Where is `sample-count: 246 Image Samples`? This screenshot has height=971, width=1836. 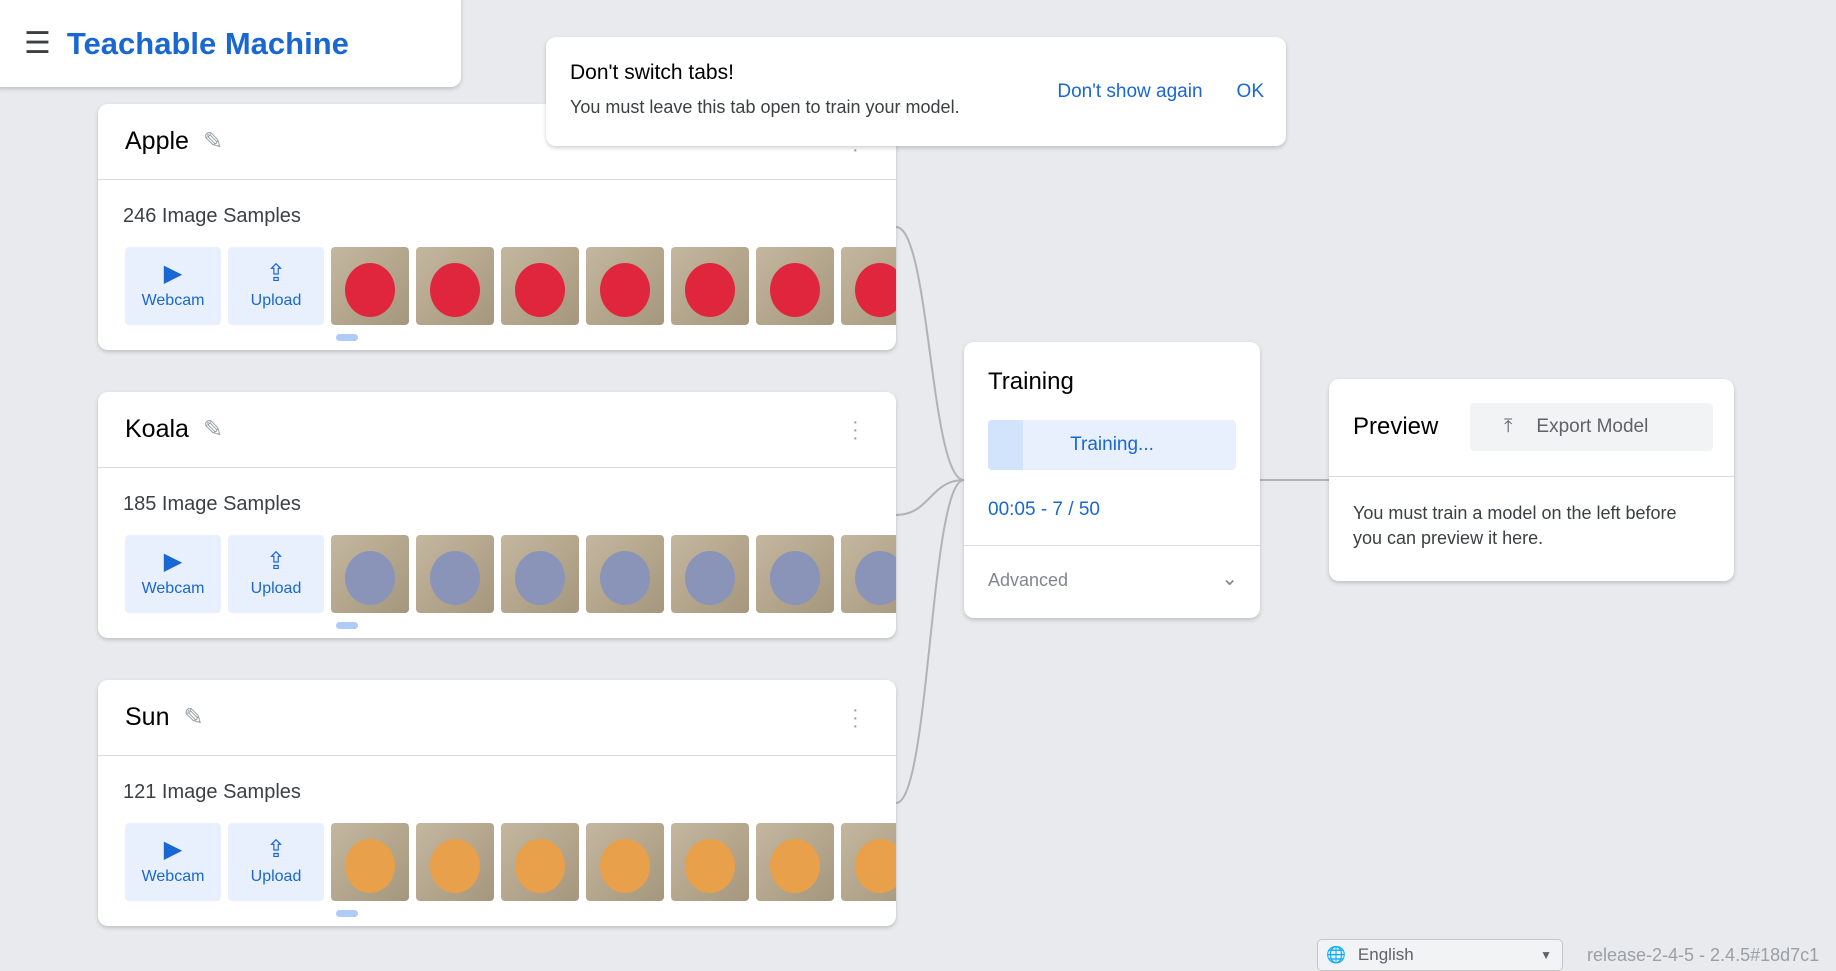 sample-count: 246 Image Samples is located at coordinates (212, 216).